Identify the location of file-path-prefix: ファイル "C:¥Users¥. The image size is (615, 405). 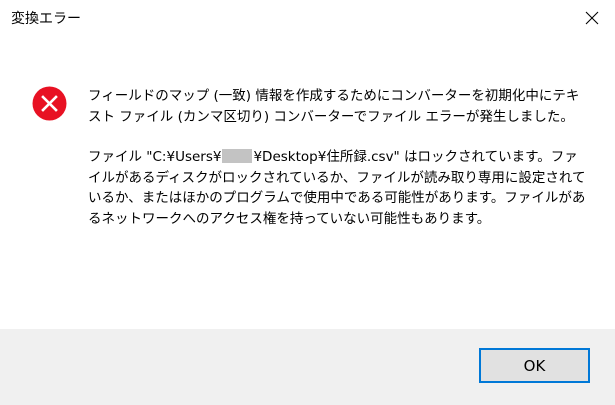
(155, 157).